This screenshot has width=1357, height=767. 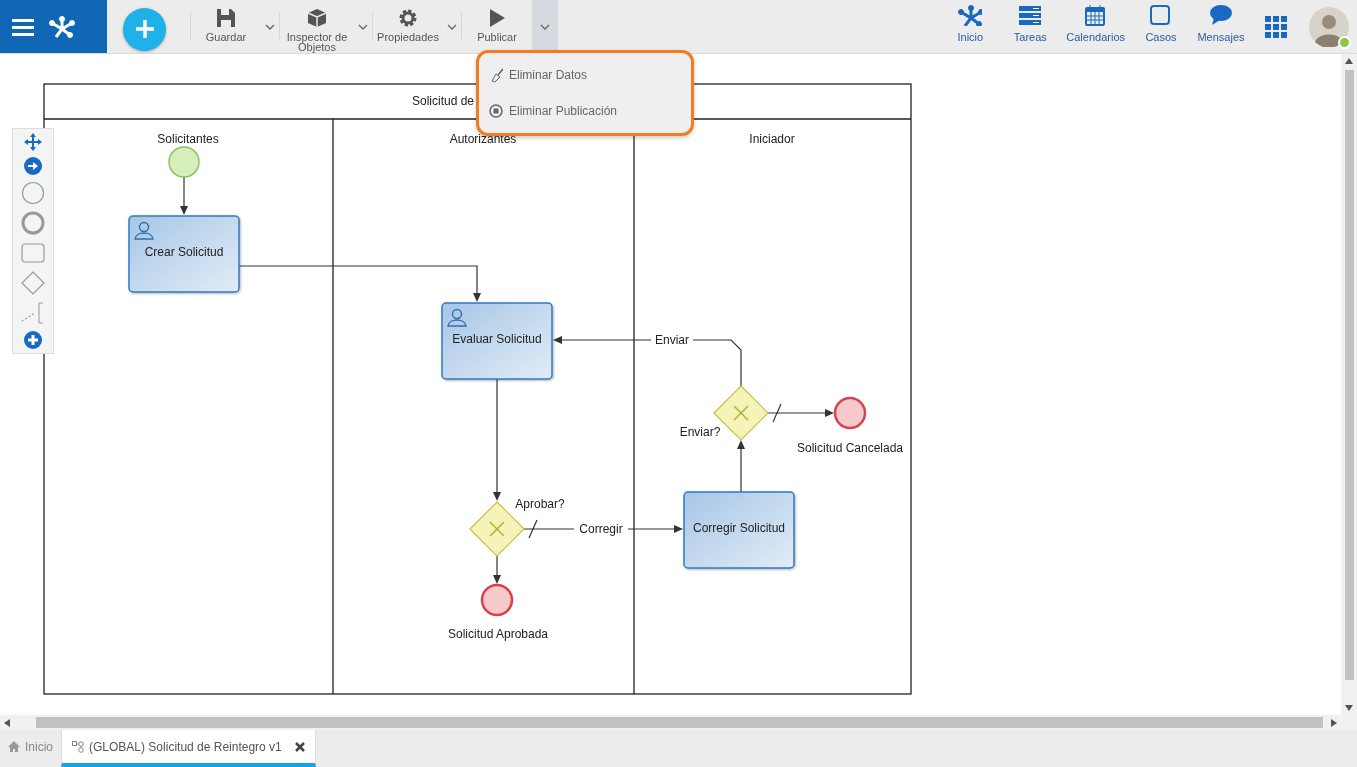 I want to click on home-icon, so click(x=14, y=746).